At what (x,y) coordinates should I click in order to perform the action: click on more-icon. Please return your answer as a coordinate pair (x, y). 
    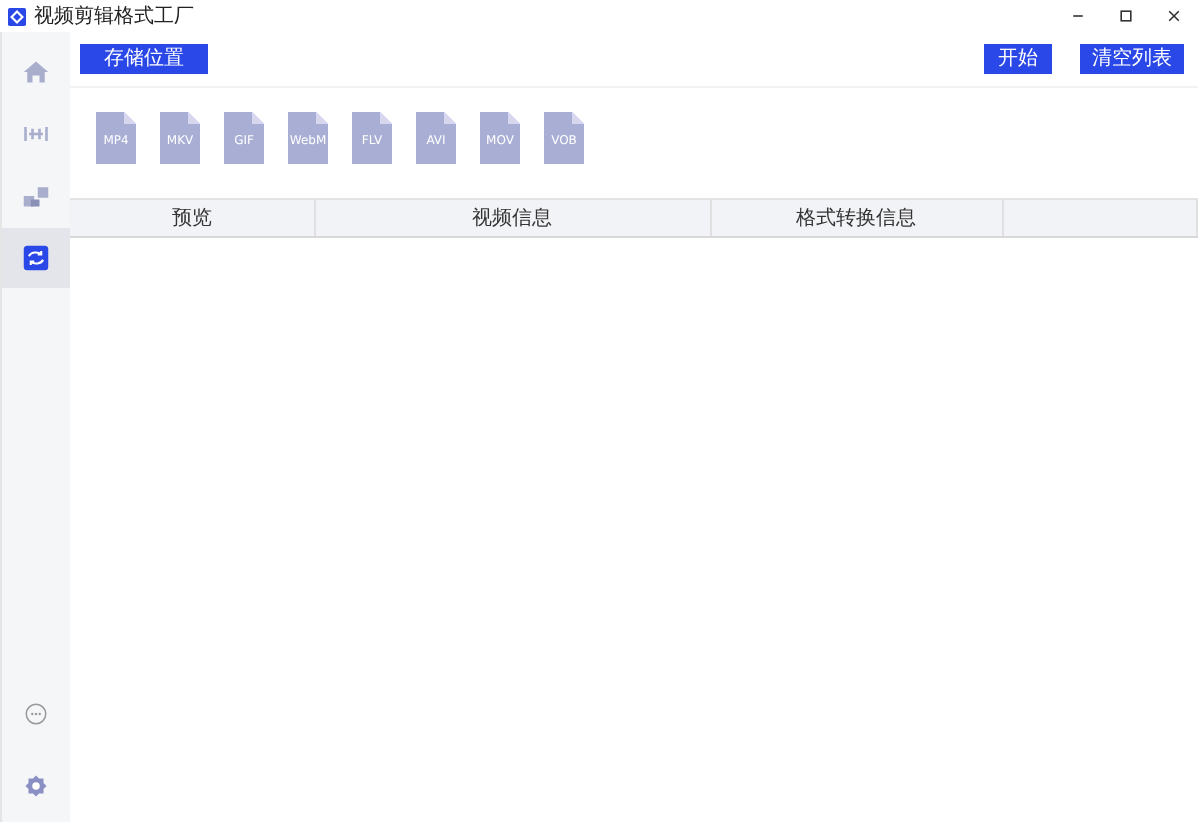
    Looking at the image, I should click on (36, 714).